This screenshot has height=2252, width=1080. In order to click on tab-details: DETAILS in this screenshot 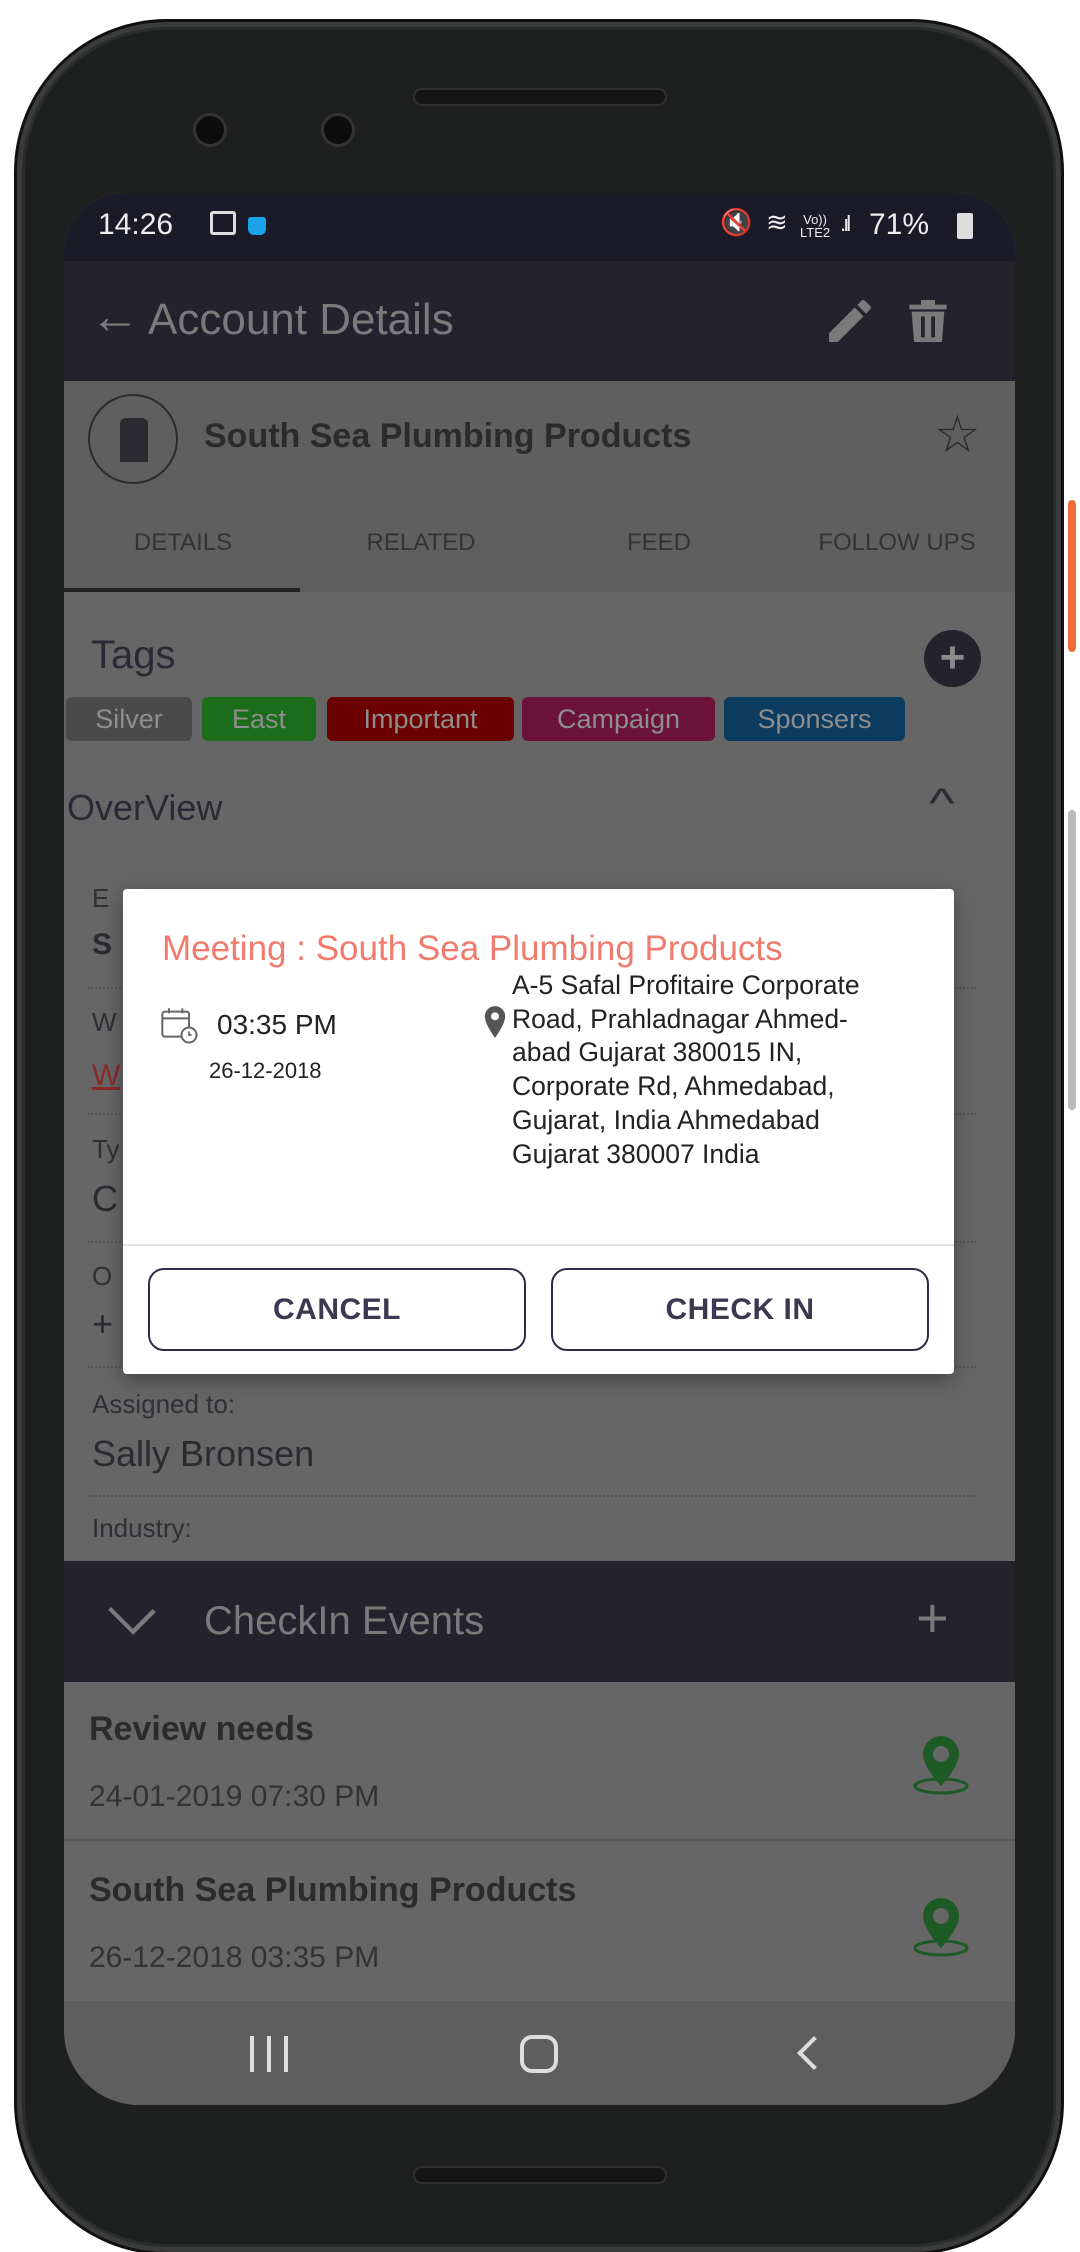, I will do `click(183, 542)`.